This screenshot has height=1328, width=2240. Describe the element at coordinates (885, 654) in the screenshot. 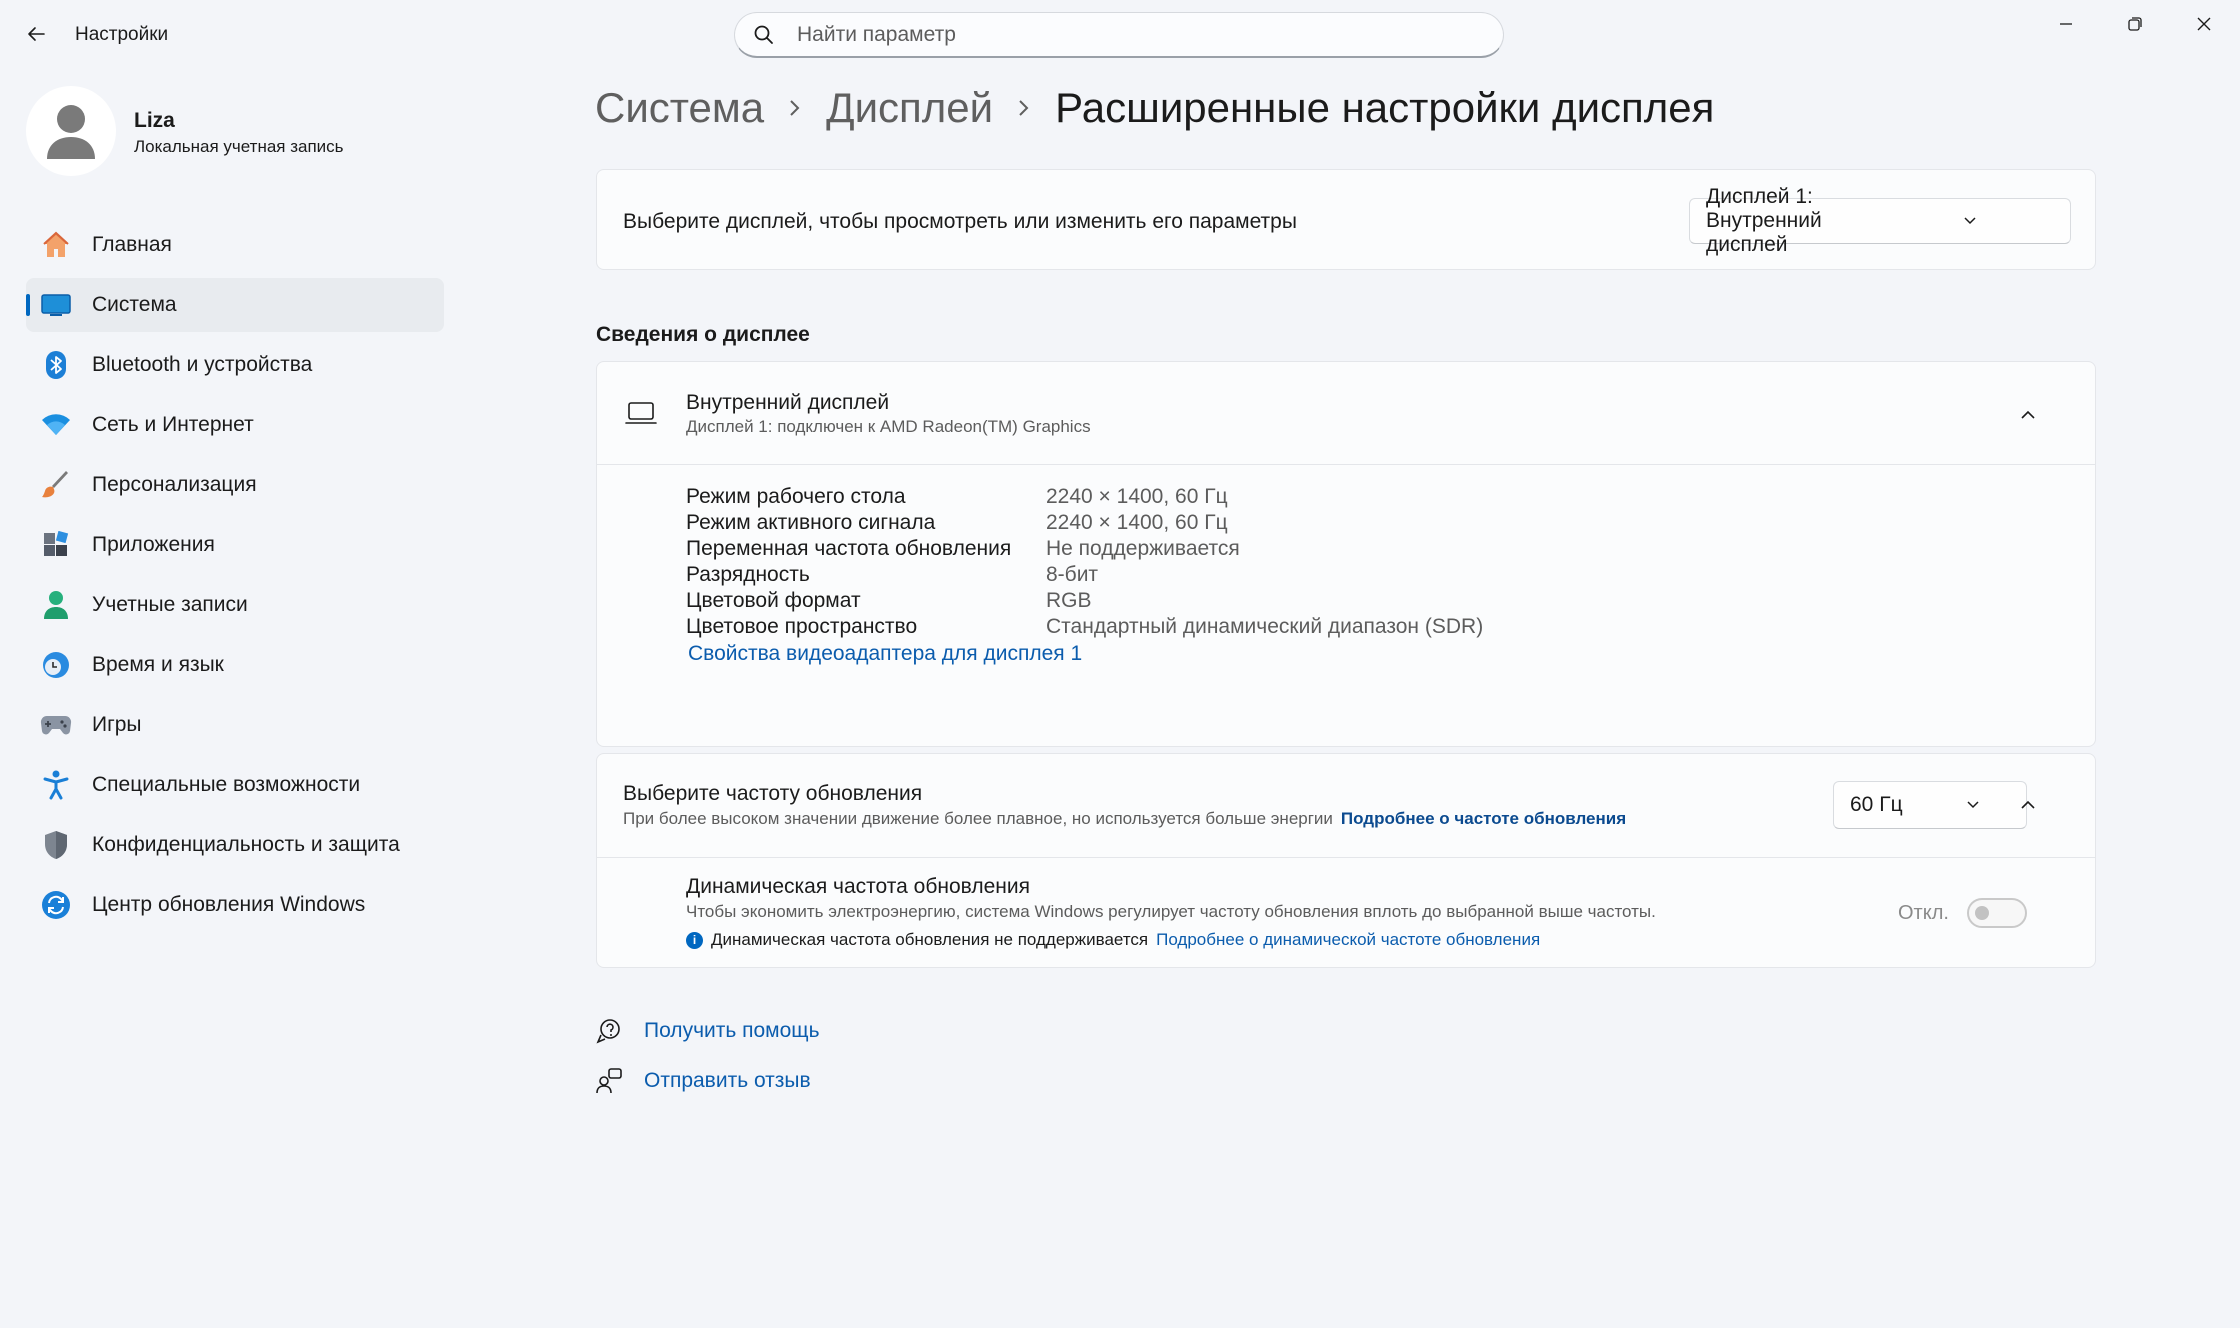

I see `adapter-properties-link: Свойства видеоадаптера для дисплея 1` at that location.